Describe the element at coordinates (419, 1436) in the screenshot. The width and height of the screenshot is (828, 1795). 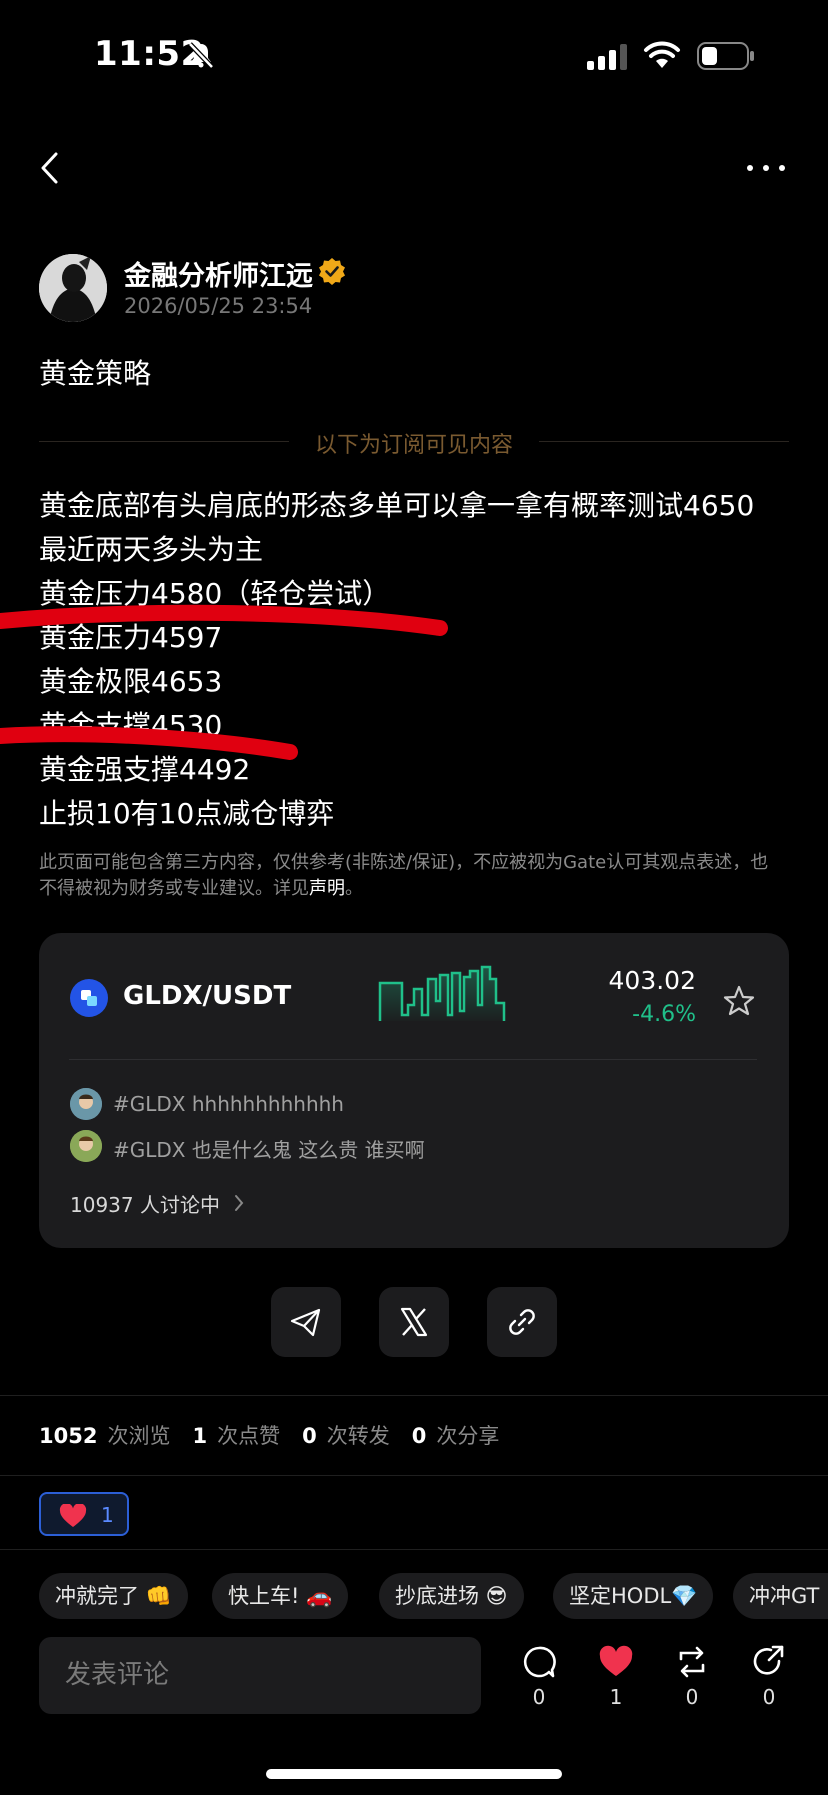
I see `shares-count: 0` at that location.